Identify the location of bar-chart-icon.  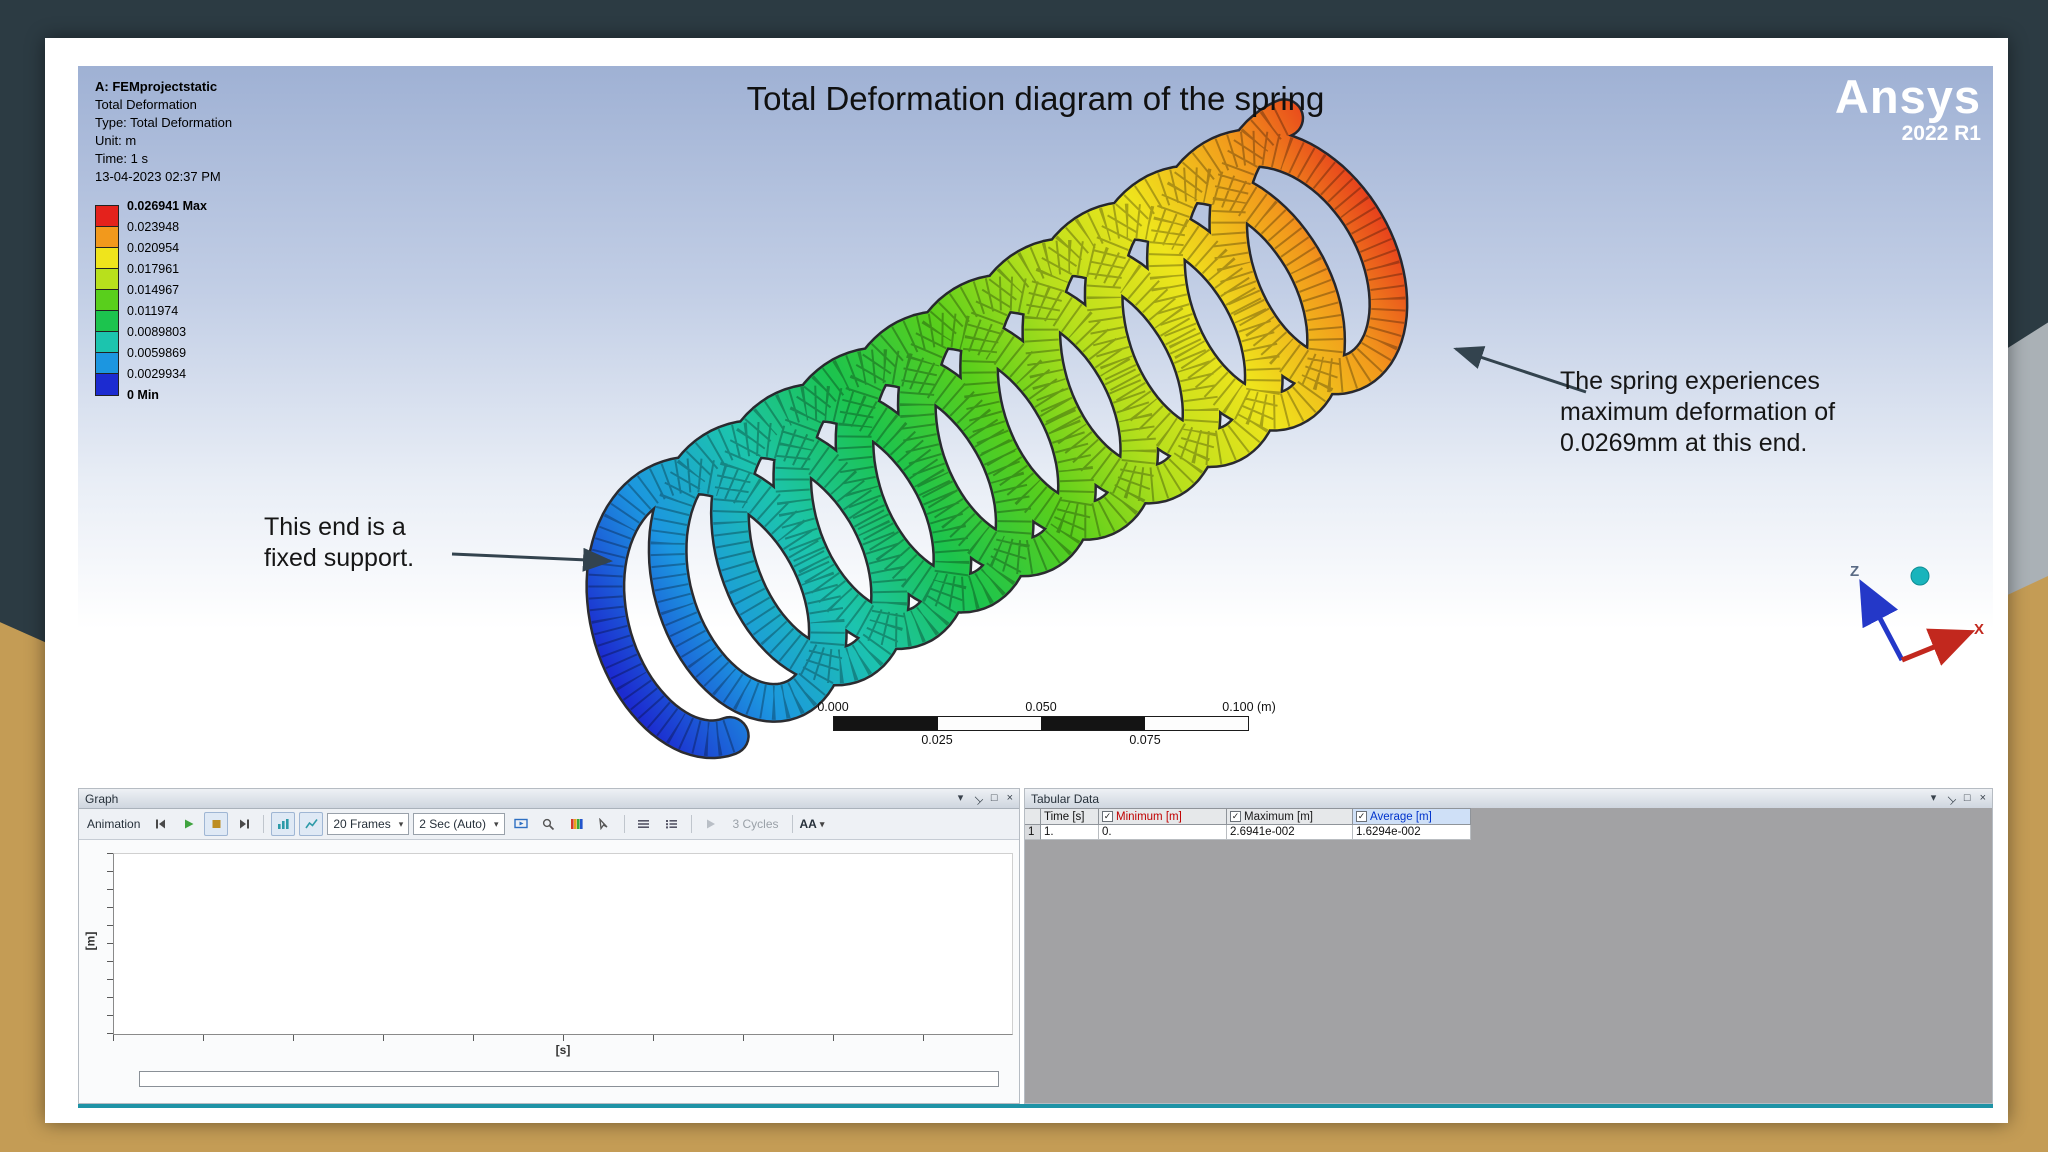
(283, 824).